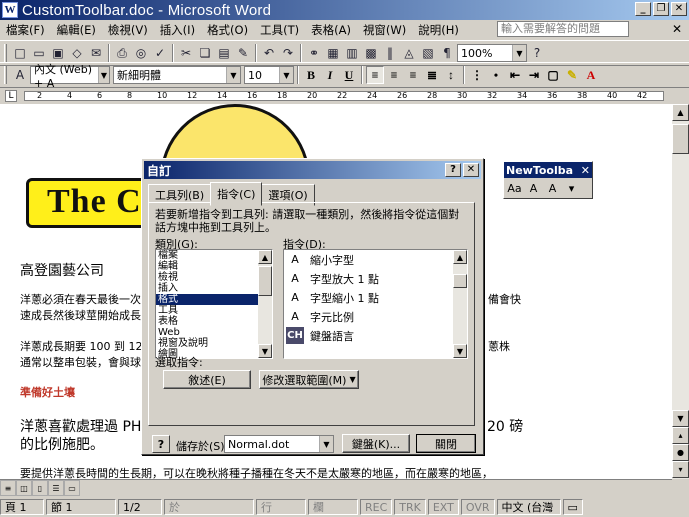 The image size is (689, 517). I want to click on category-item: Web, so click(214, 332).